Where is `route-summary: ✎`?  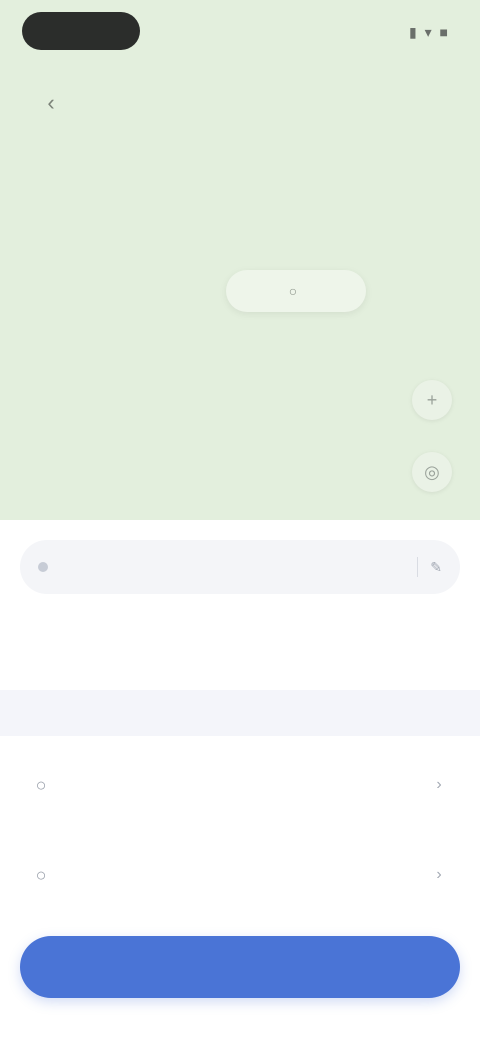
route-summary: ✎ is located at coordinates (240, 567).